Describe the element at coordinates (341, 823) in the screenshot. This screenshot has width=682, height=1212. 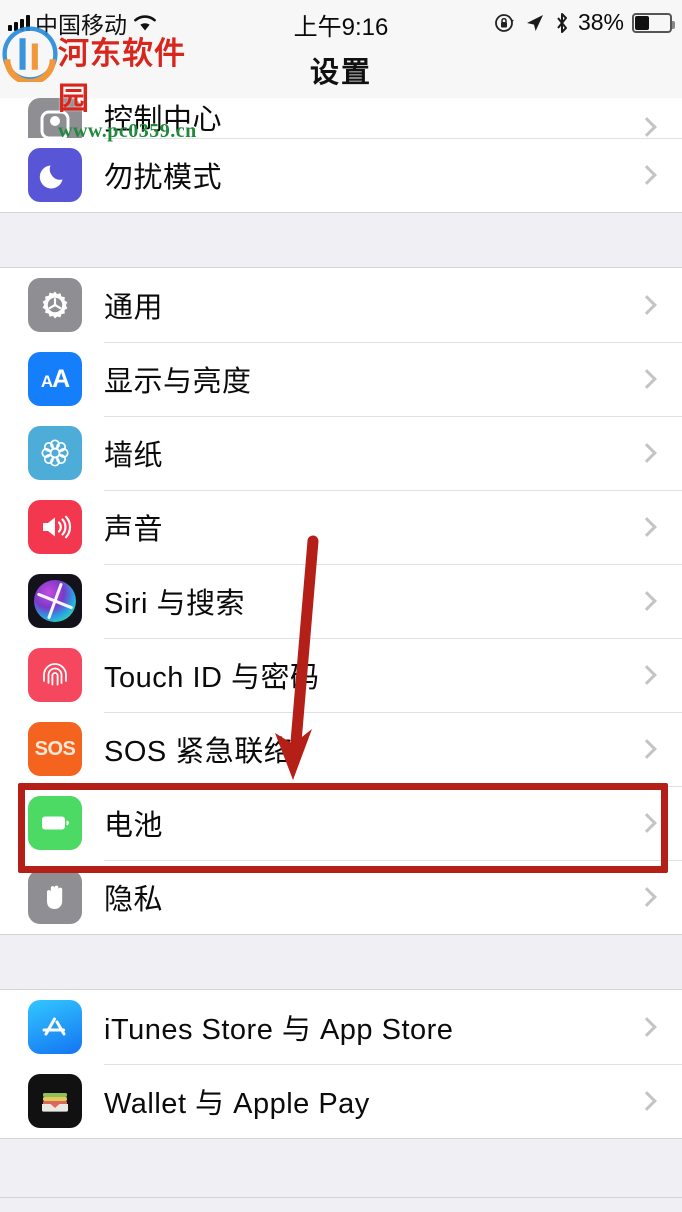
I see `sidebar-item-battery: 电池` at that location.